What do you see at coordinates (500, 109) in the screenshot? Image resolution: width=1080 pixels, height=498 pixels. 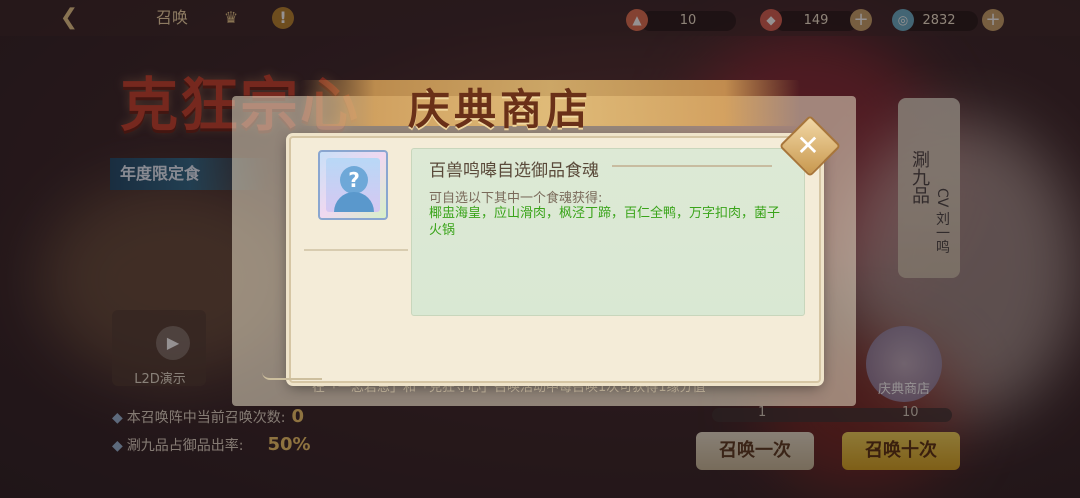 I see `shop-title: 庆典商店` at bounding box center [500, 109].